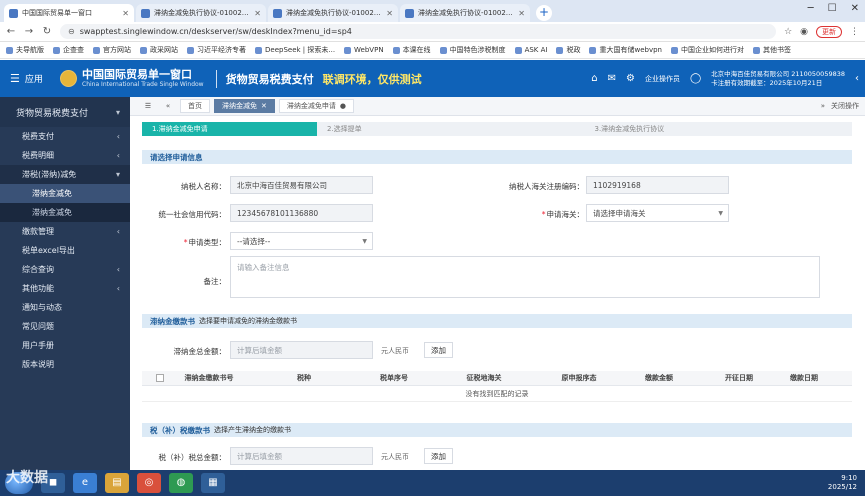 The height and width of the screenshot is (496, 865). Describe the element at coordinates (788, 32) in the screenshot. I see `star-icon: ☆` at that location.